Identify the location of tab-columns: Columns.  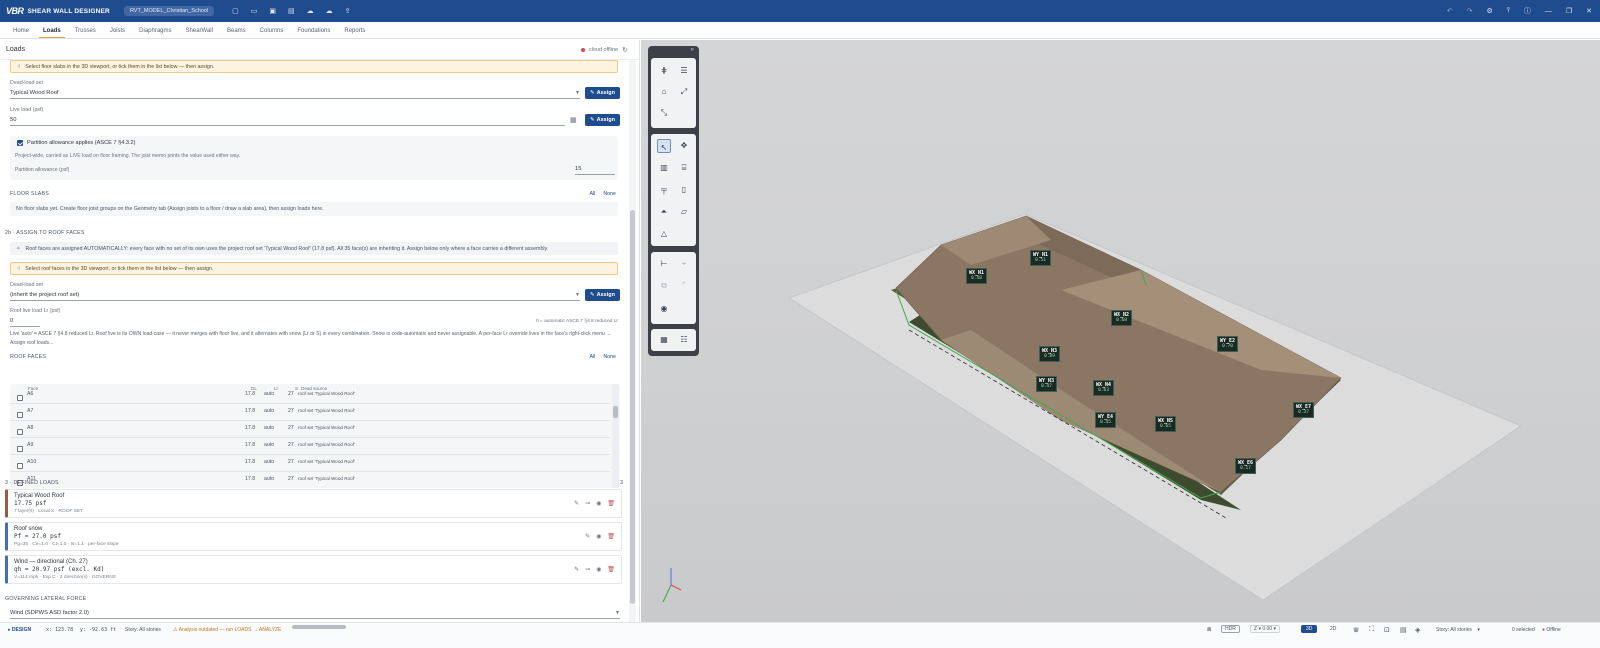
(272, 33).